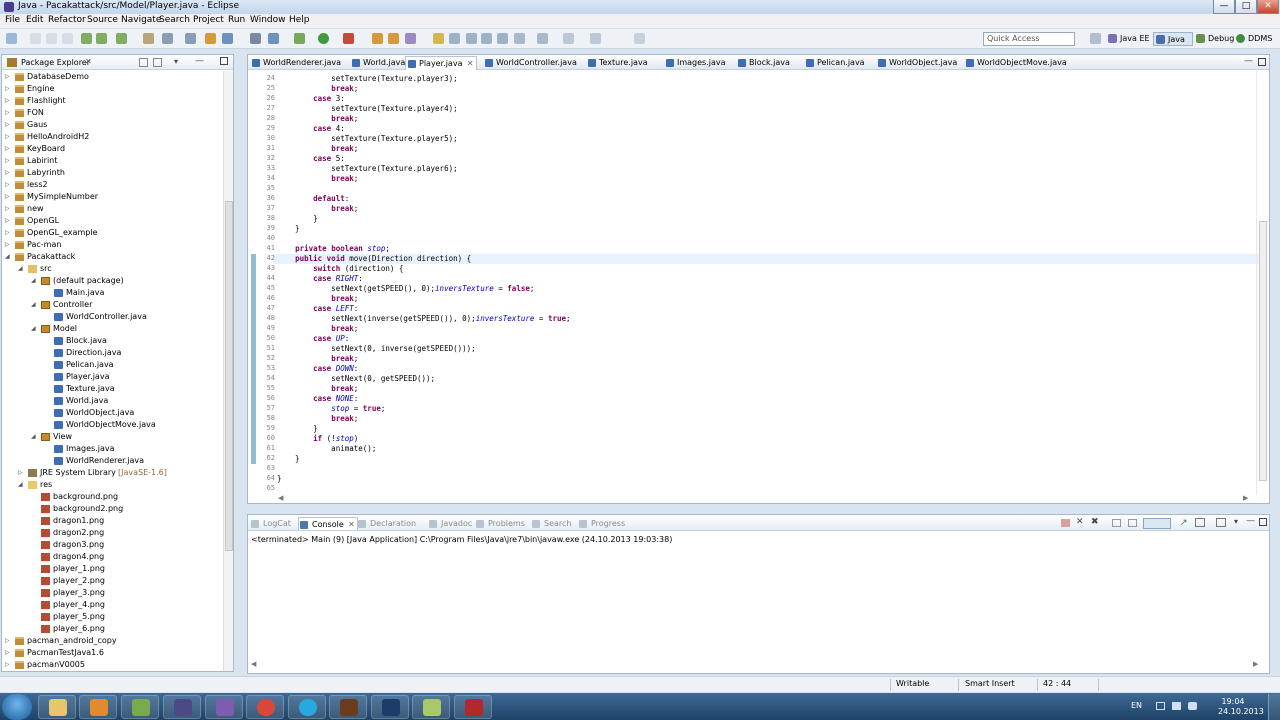 This screenshot has width=1280, height=720. Describe the element at coordinates (313, 199) in the screenshot. I see `code-line: default:` at that location.